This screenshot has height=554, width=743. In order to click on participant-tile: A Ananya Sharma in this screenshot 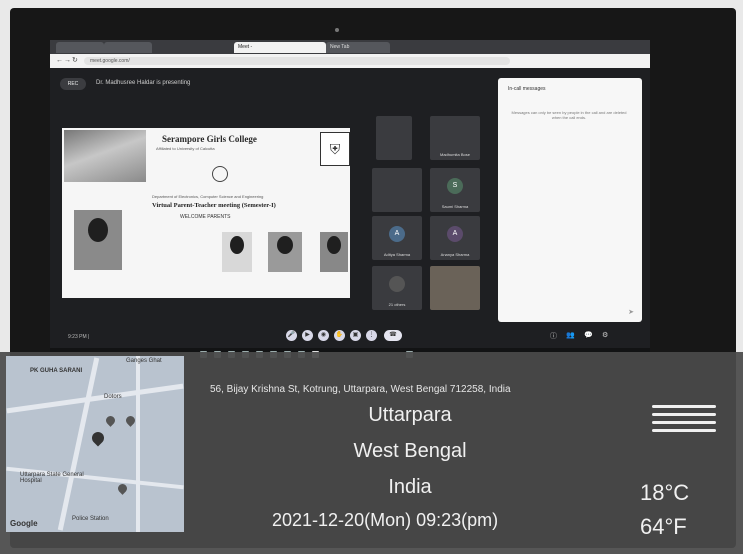, I will do `click(455, 238)`.